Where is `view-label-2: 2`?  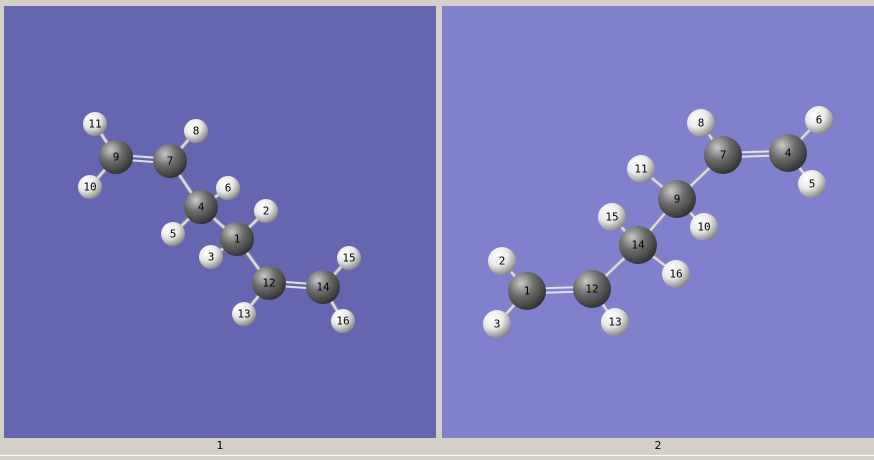 view-label-2: 2 is located at coordinates (658, 445).